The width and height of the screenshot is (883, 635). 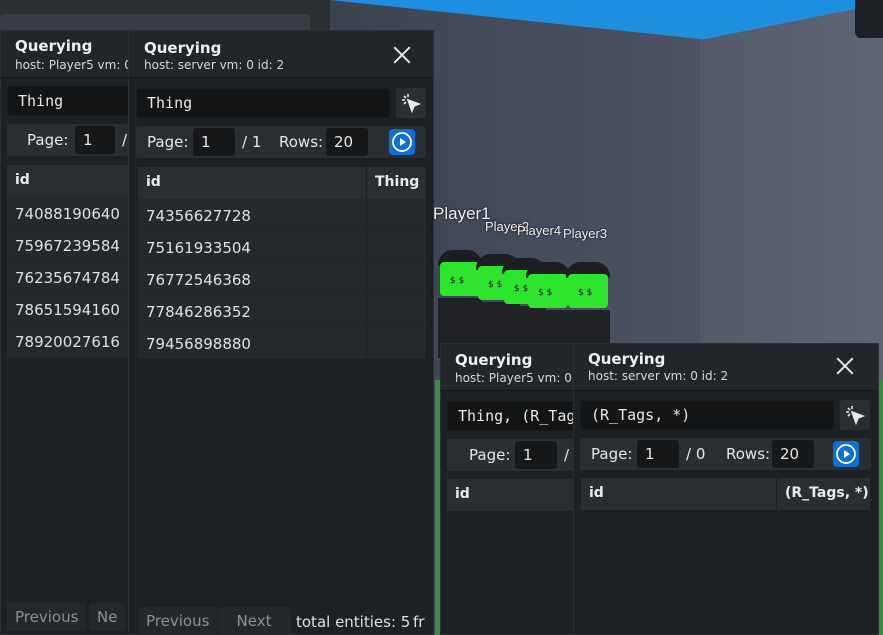 I want to click on footer-extra-text: fr, so click(x=419, y=622).